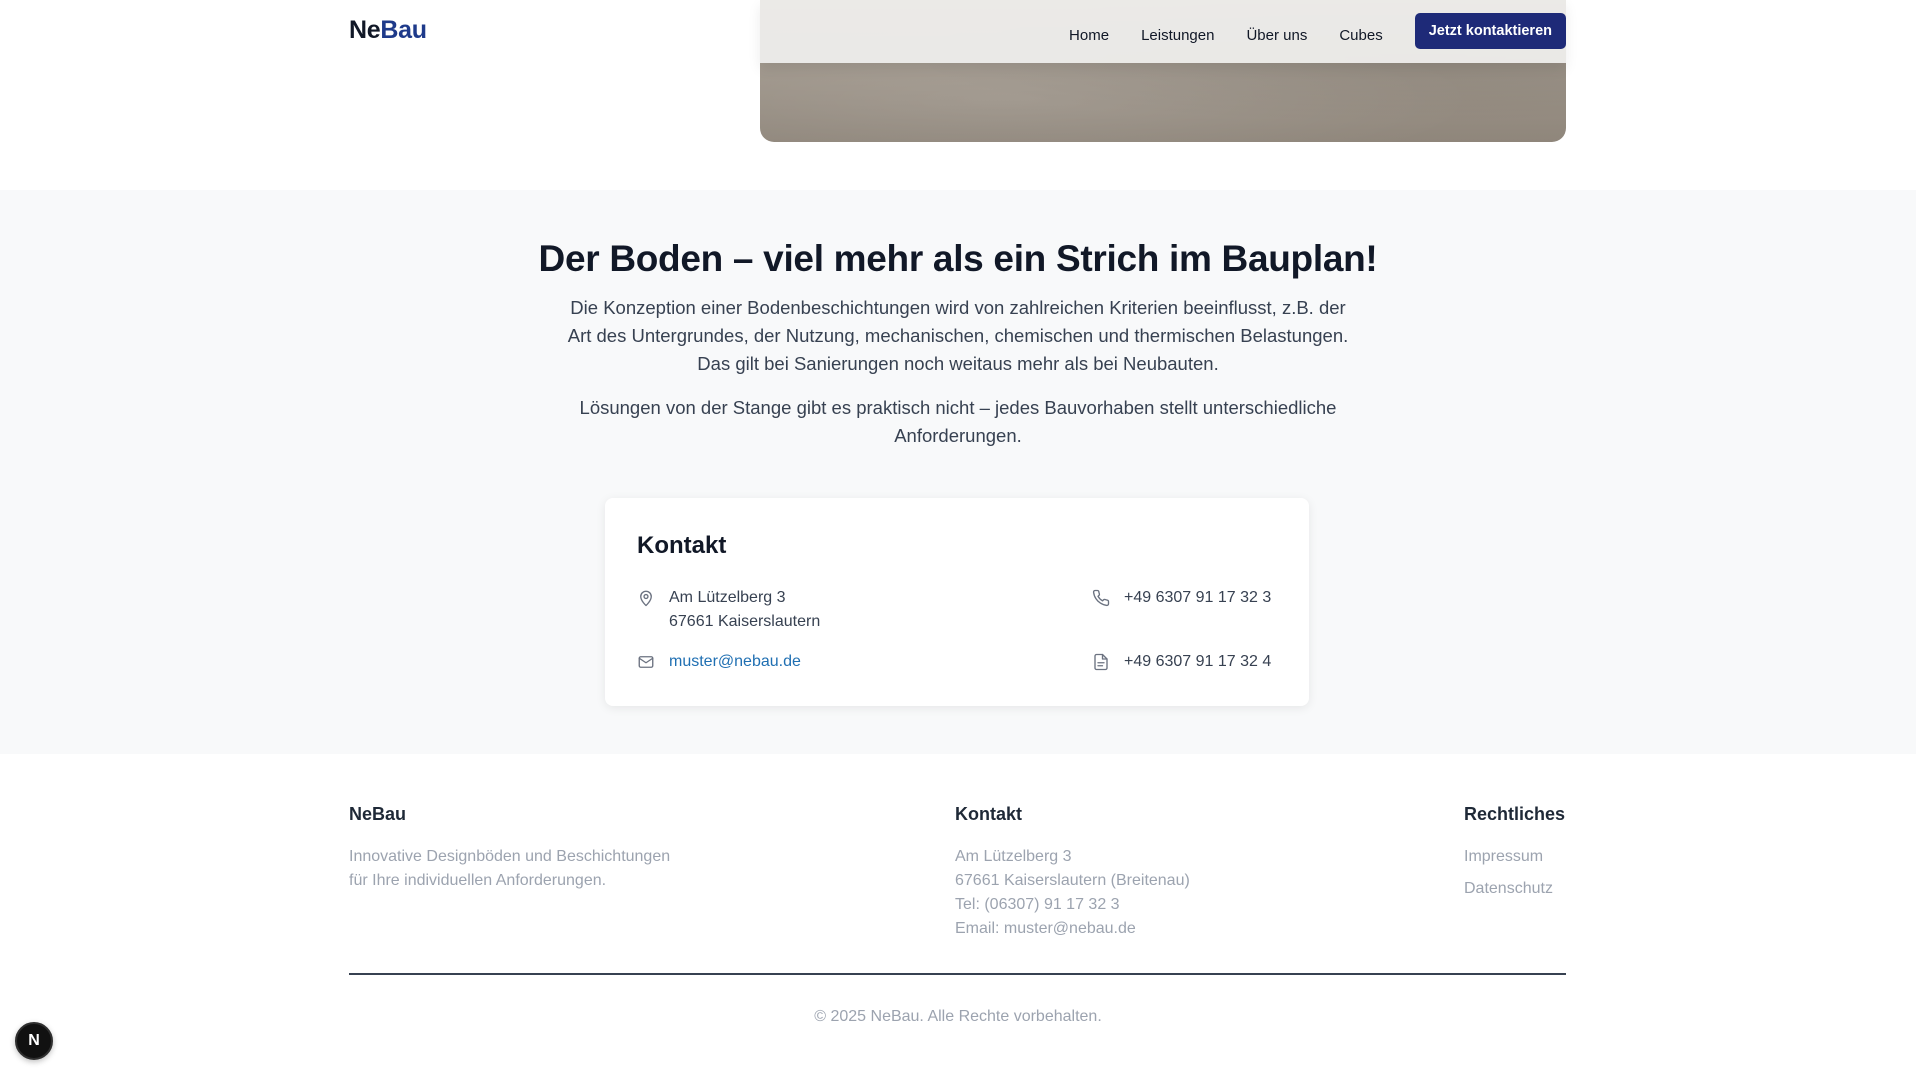  I want to click on mail-icon, so click(646, 662).